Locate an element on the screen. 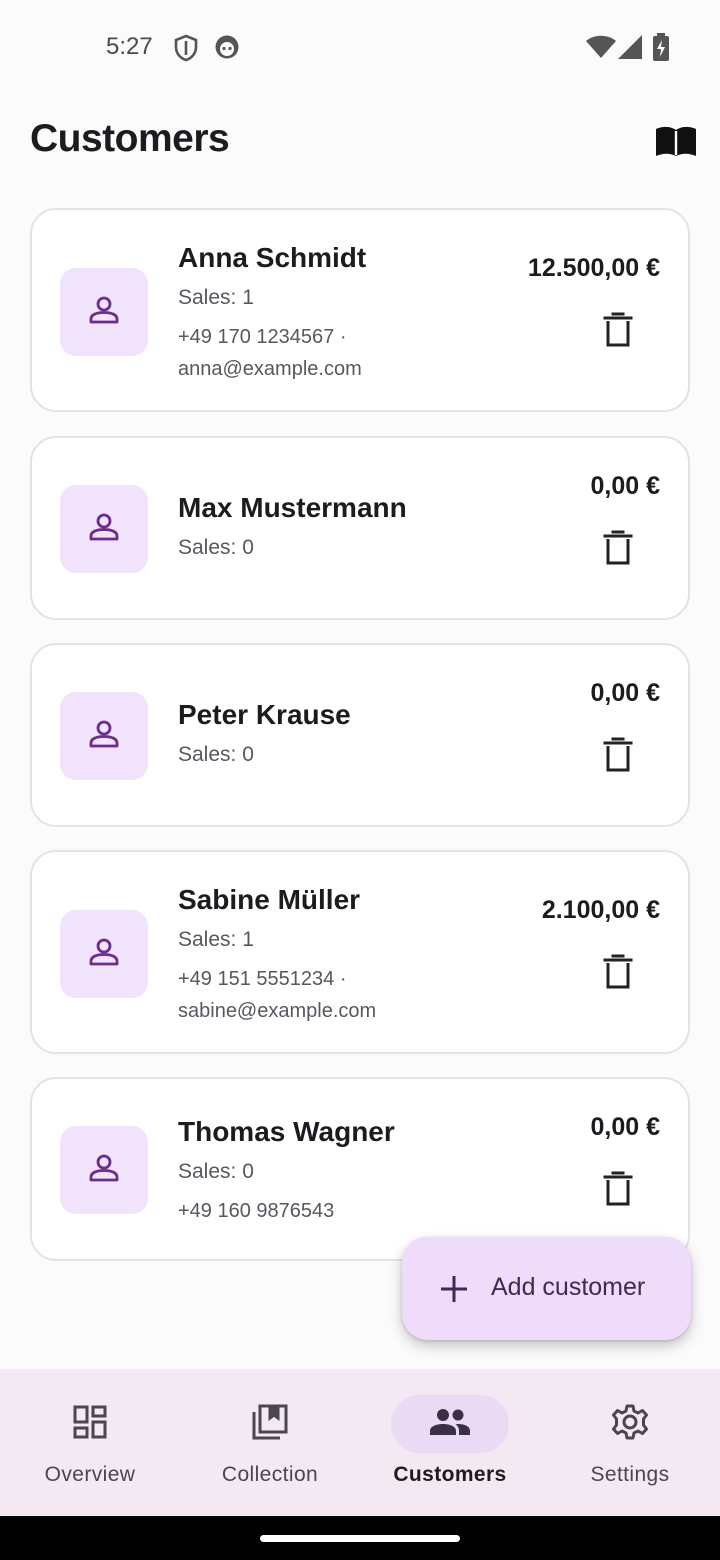 This screenshot has height=1560, width=720. people-icon is located at coordinates (450, 1424).